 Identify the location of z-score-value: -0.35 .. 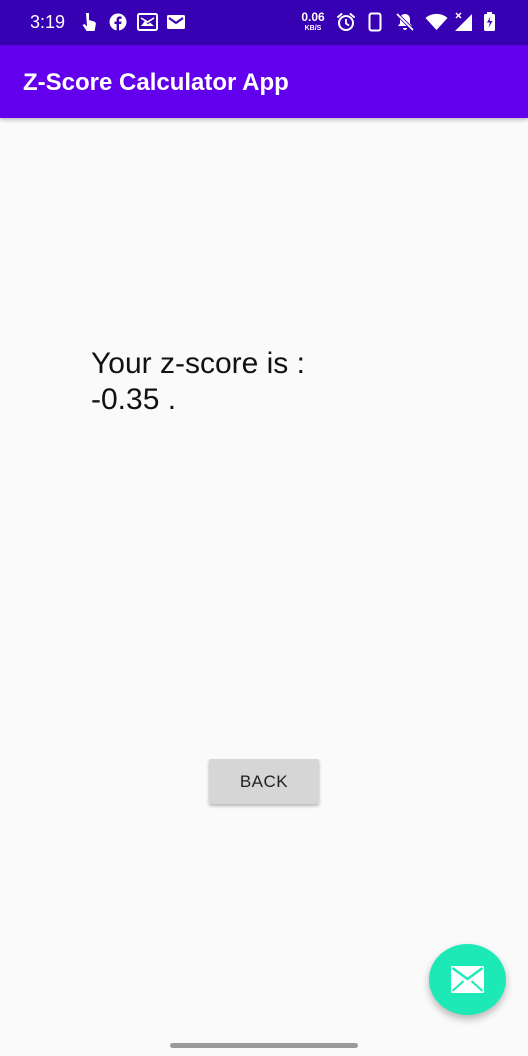
(134, 399).